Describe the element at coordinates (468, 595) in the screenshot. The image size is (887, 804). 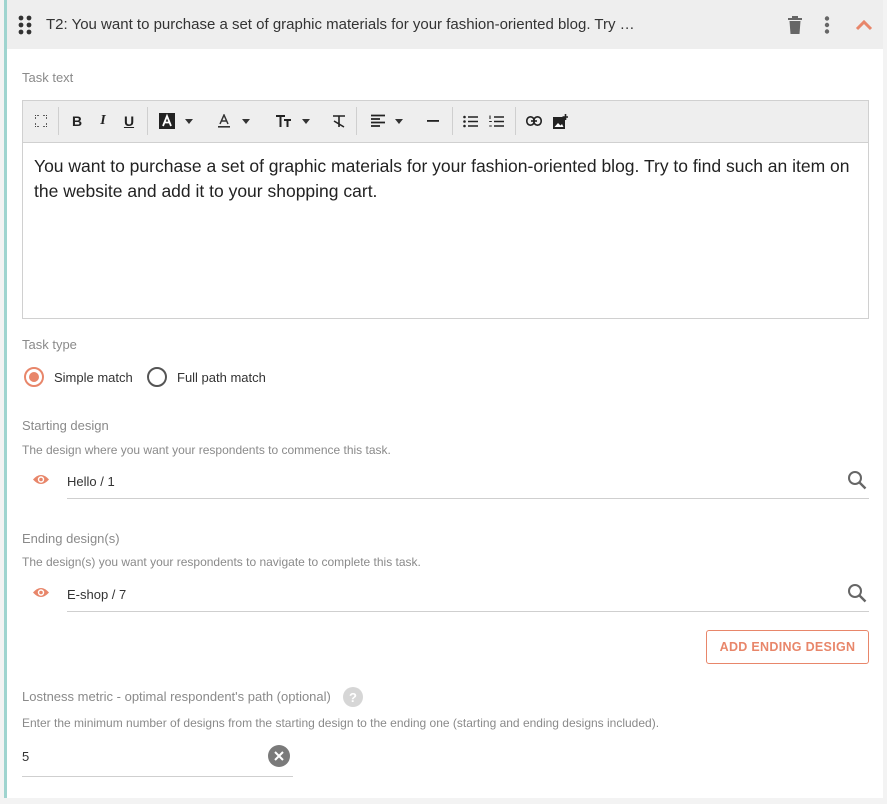
I see `ending-design-field: E-shop / 7` at that location.